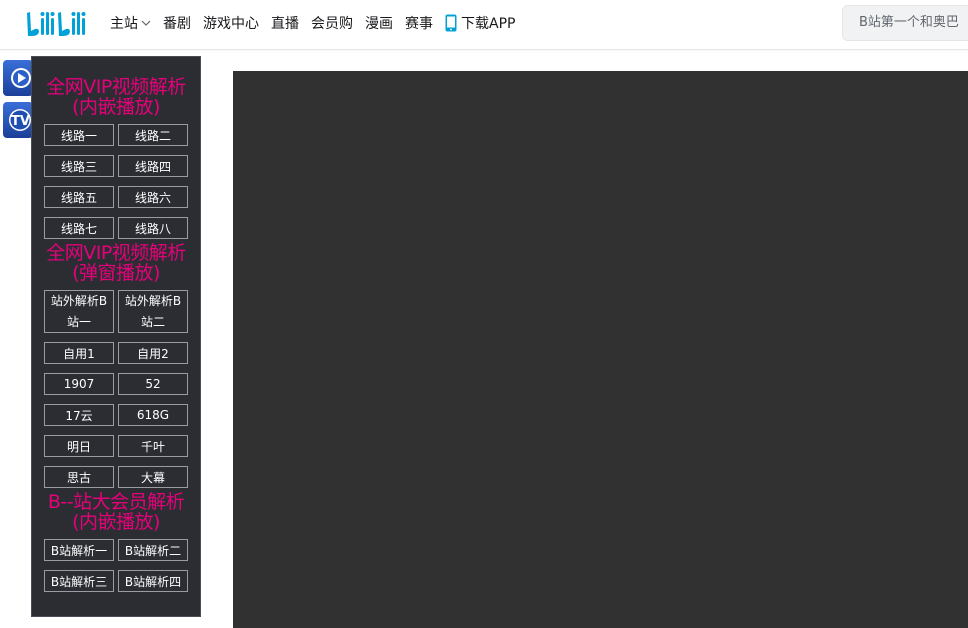  I want to click on nav-manga-label: 漫画, so click(379, 24).